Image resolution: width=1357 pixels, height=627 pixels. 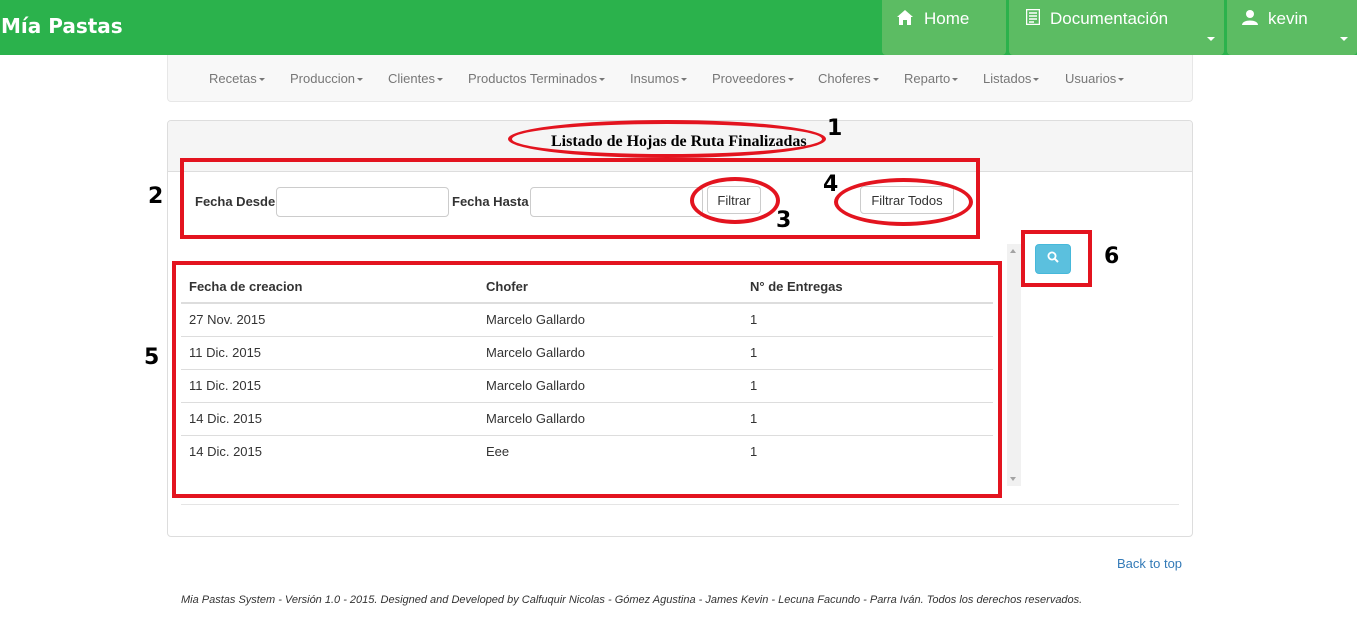 I want to click on menu-item-recetas: Recetas, so click(x=237, y=78).